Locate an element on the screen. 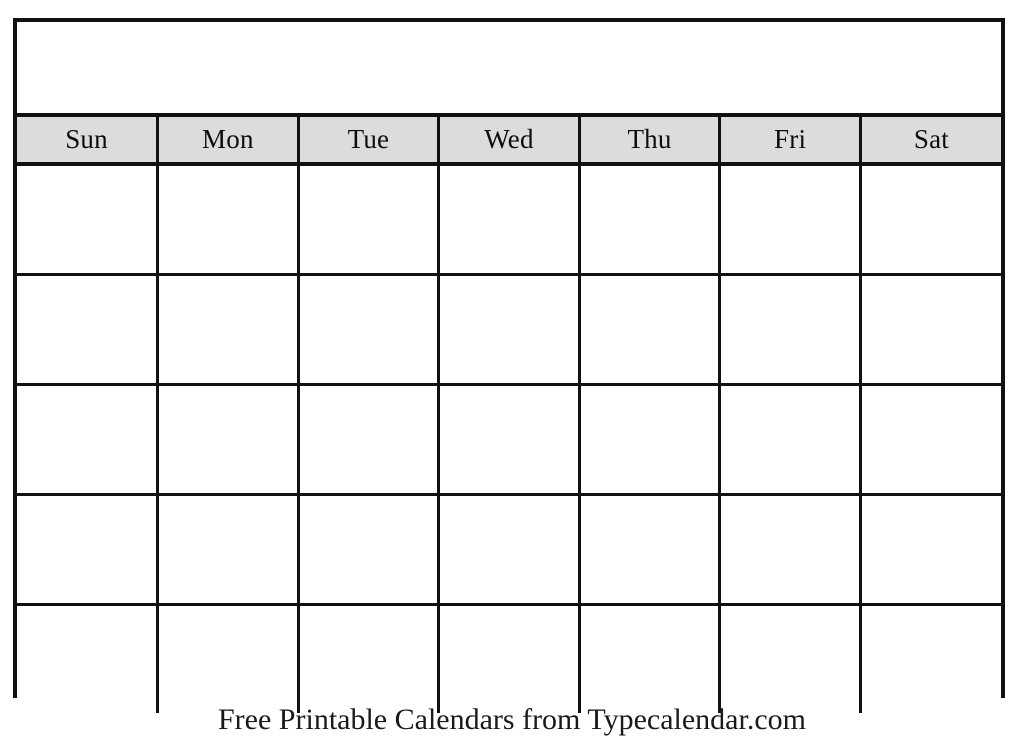 This screenshot has width=1024, height=740. weekday-label: Mon is located at coordinates (228, 139).